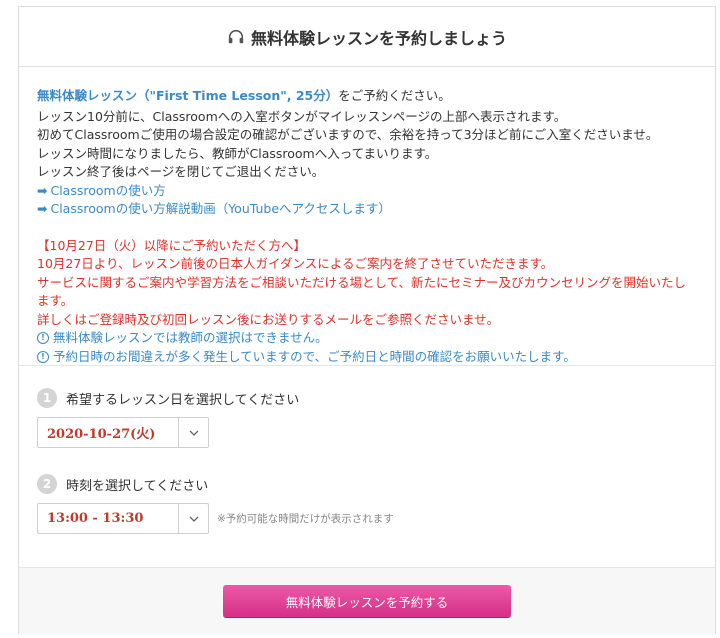  I want to click on reserve-trial-lesson-button: 無料体験レッスンを予約する, so click(367, 601).